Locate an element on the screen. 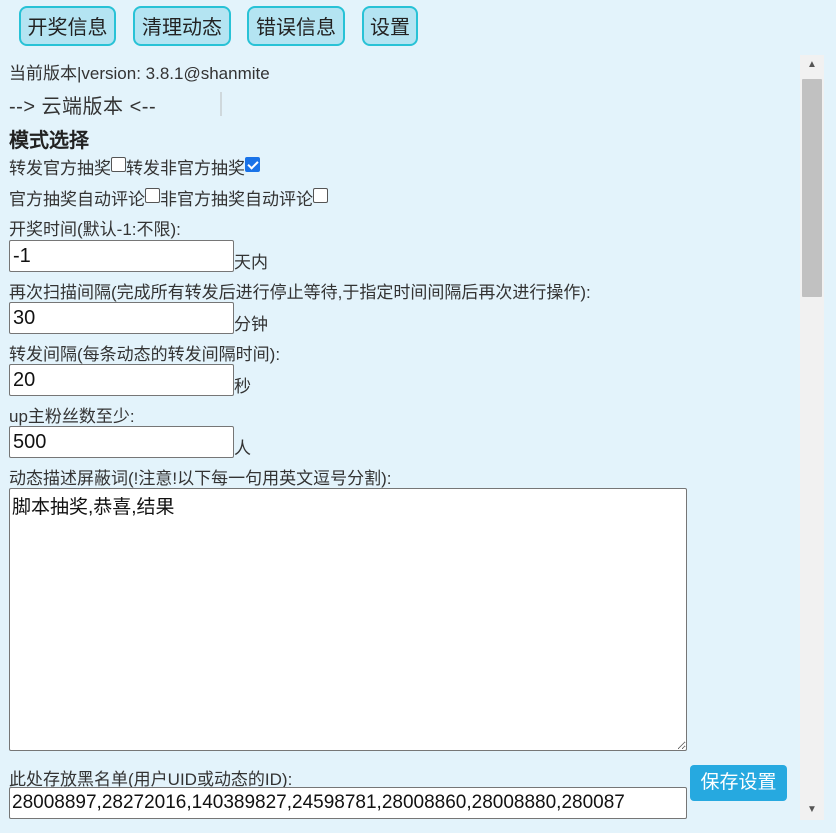  divider is located at coordinates (221, 104).